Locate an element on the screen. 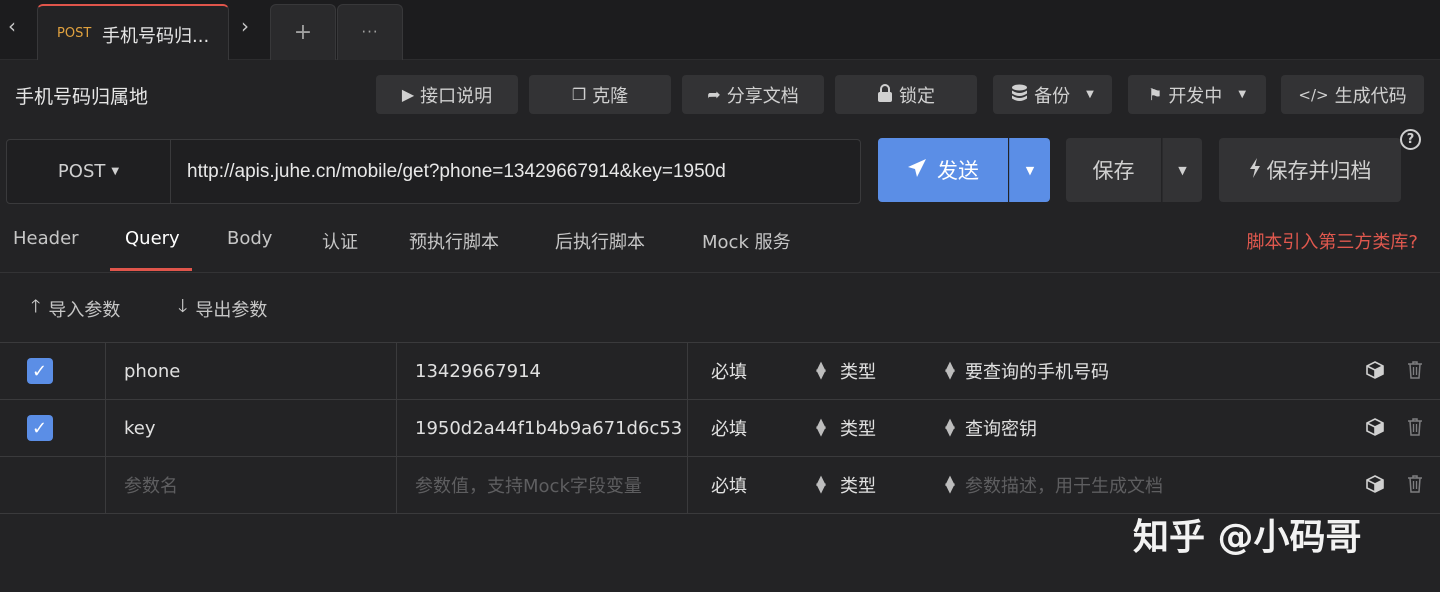 This screenshot has width=1440, height=592. tab-body: Body is located at coordinates (249, 238).